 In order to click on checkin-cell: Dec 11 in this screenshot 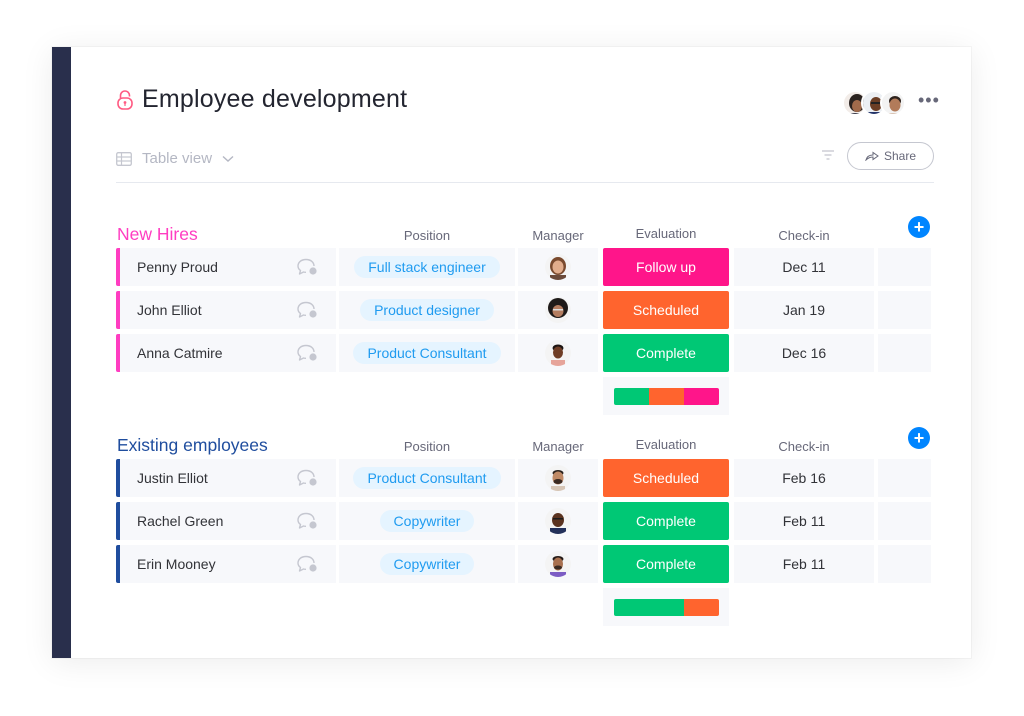, I will do `click(804, 267)`.